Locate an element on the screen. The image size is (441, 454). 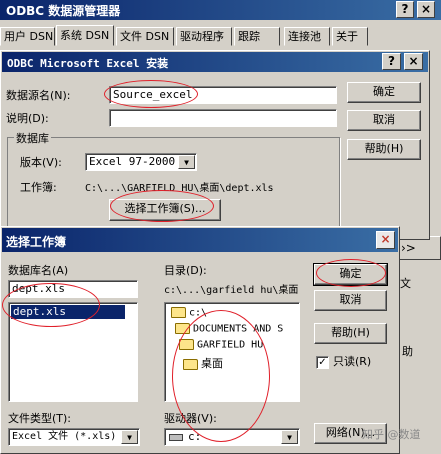
tab-user-dsn: 用户 DSN is located at coordinates (27, 36).